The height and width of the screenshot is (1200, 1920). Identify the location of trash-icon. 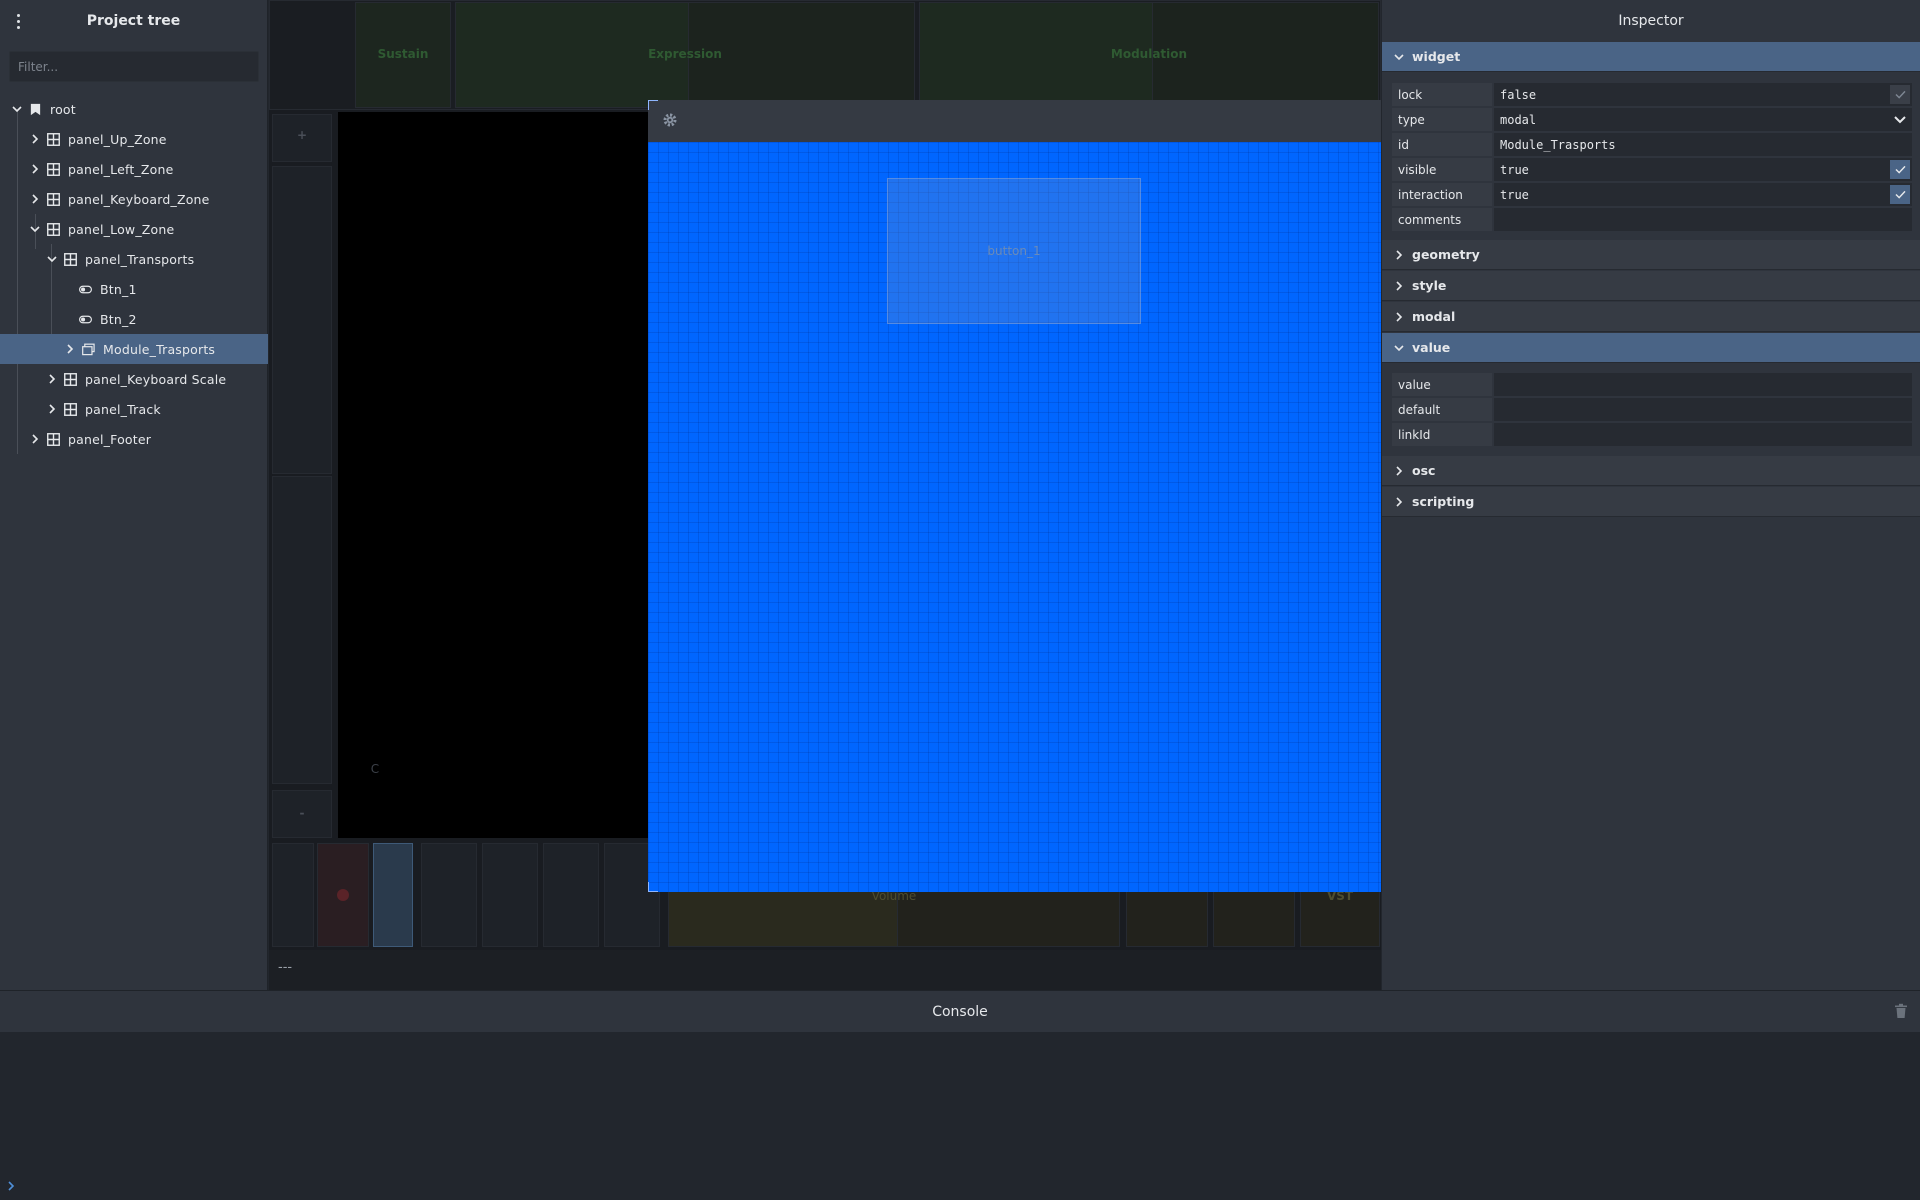
(1902, 1012).